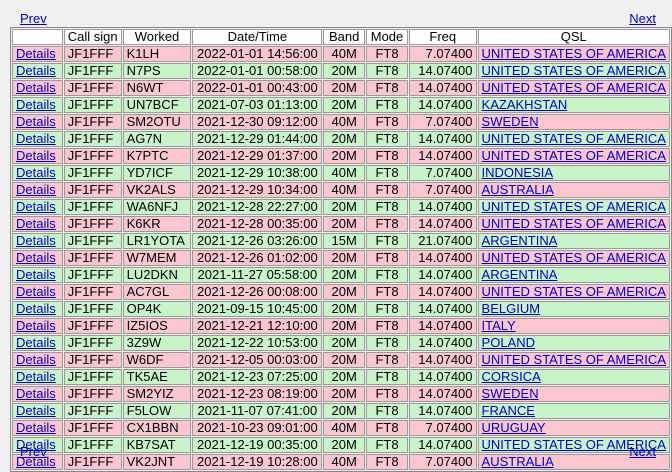  What do you see at coordinates (525, 104) in the screenshot?
I see `qsl-country-link: KAZAKHSTAN` at bounding box center [525, 104].